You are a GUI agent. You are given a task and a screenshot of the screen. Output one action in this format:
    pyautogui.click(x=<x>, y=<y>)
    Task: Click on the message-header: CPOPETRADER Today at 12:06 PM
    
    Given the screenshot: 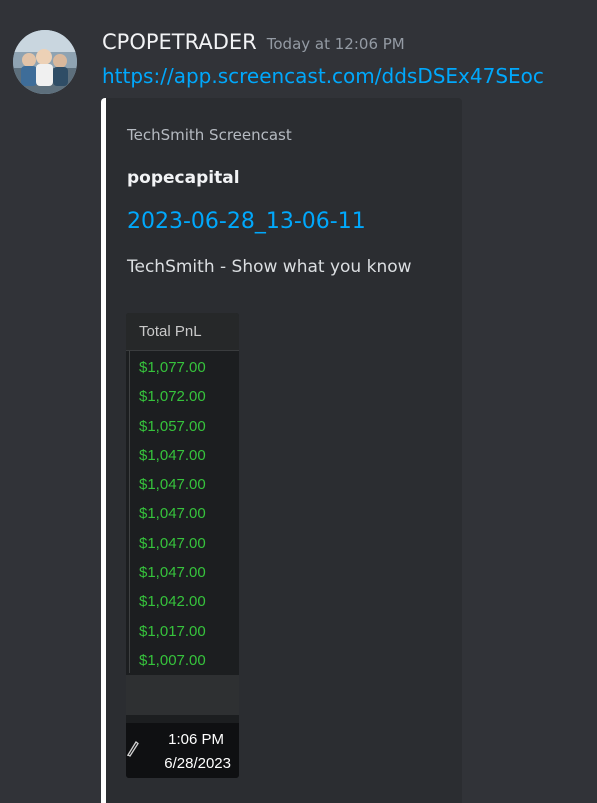 What is the action you would take?
    pyautogui.click(x=253, y=45)
    